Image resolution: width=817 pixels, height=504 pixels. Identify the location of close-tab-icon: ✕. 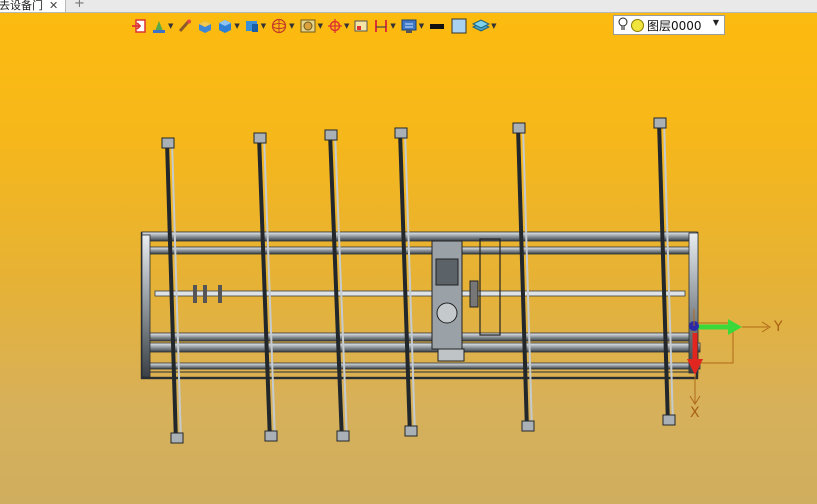
(53, 6).